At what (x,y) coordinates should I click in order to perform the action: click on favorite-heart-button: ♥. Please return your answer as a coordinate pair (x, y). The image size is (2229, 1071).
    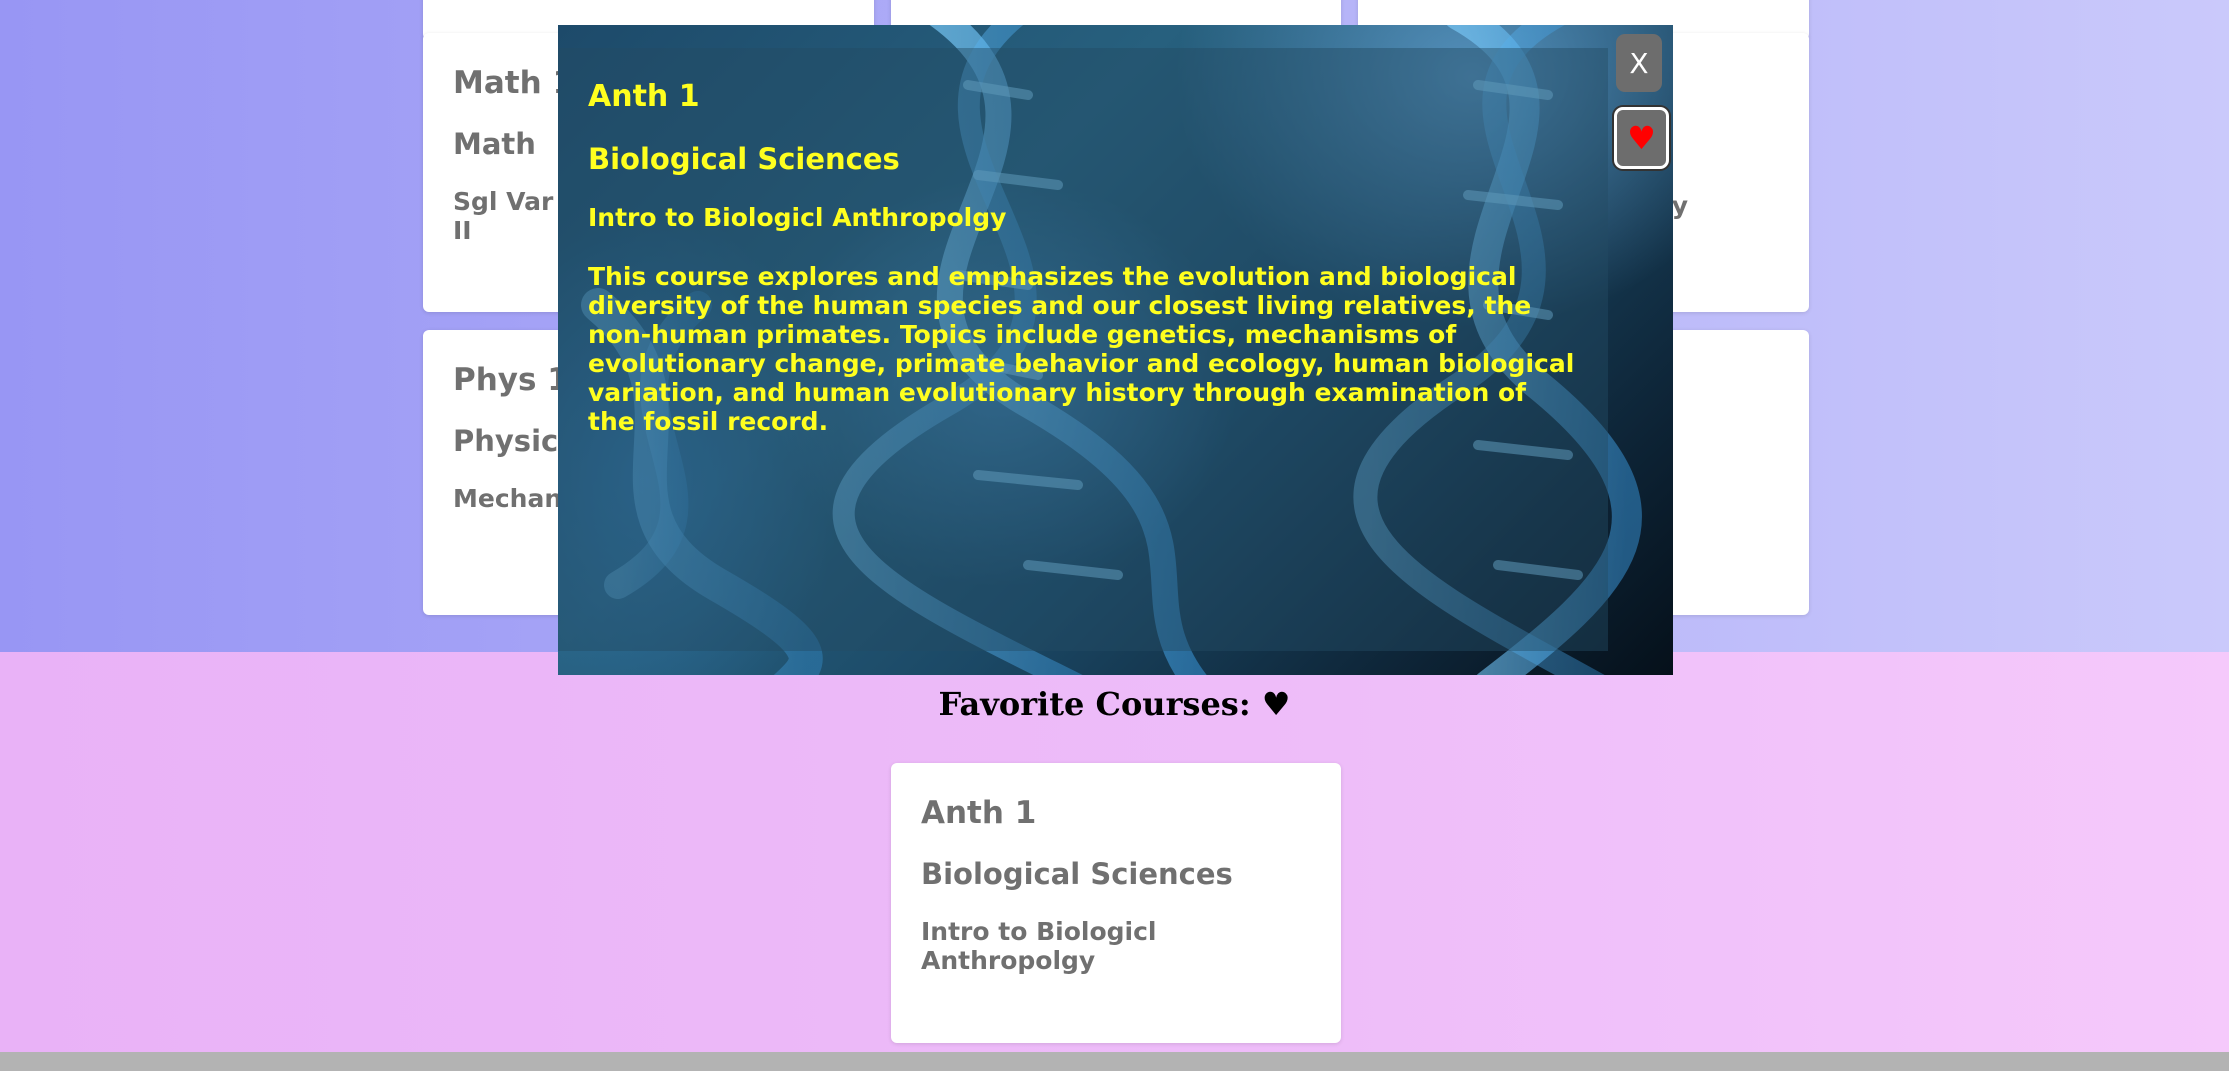
    Looking at the image, I should click on (1641, 138).